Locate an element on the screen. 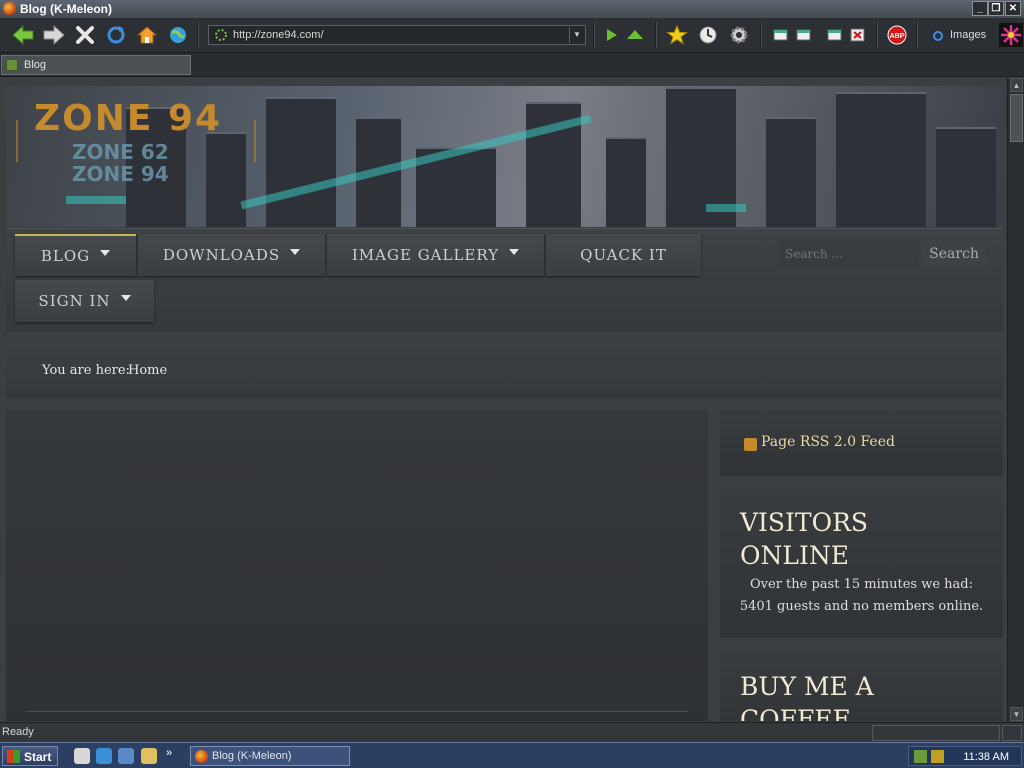  throbber is located at coordinates (1011, 35).